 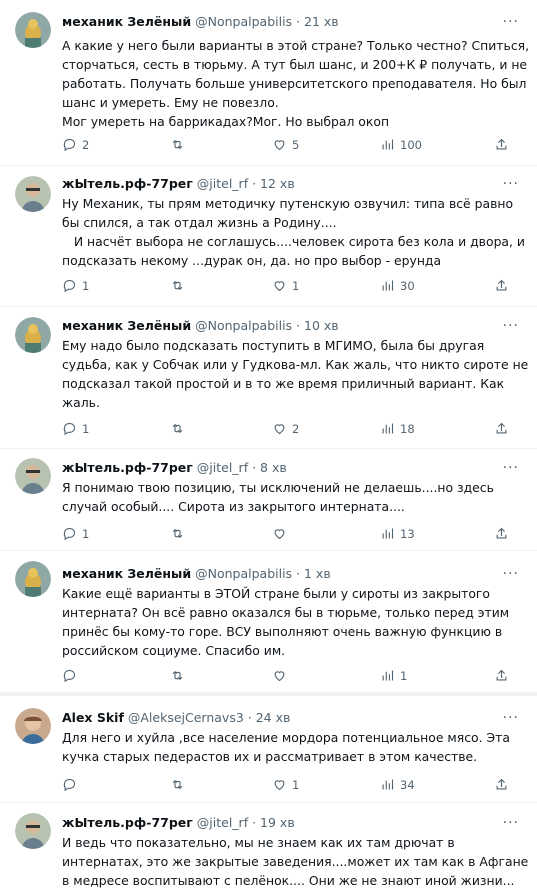 I want to click on tweet-time: 1 хв, so click(x=317, y=573).